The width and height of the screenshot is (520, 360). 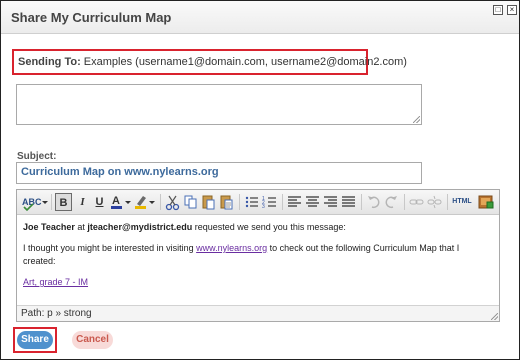 What do you see at coordinates (190, 202) in the screenshot?
I see `copy-icon` at bounding box center [190, 202].